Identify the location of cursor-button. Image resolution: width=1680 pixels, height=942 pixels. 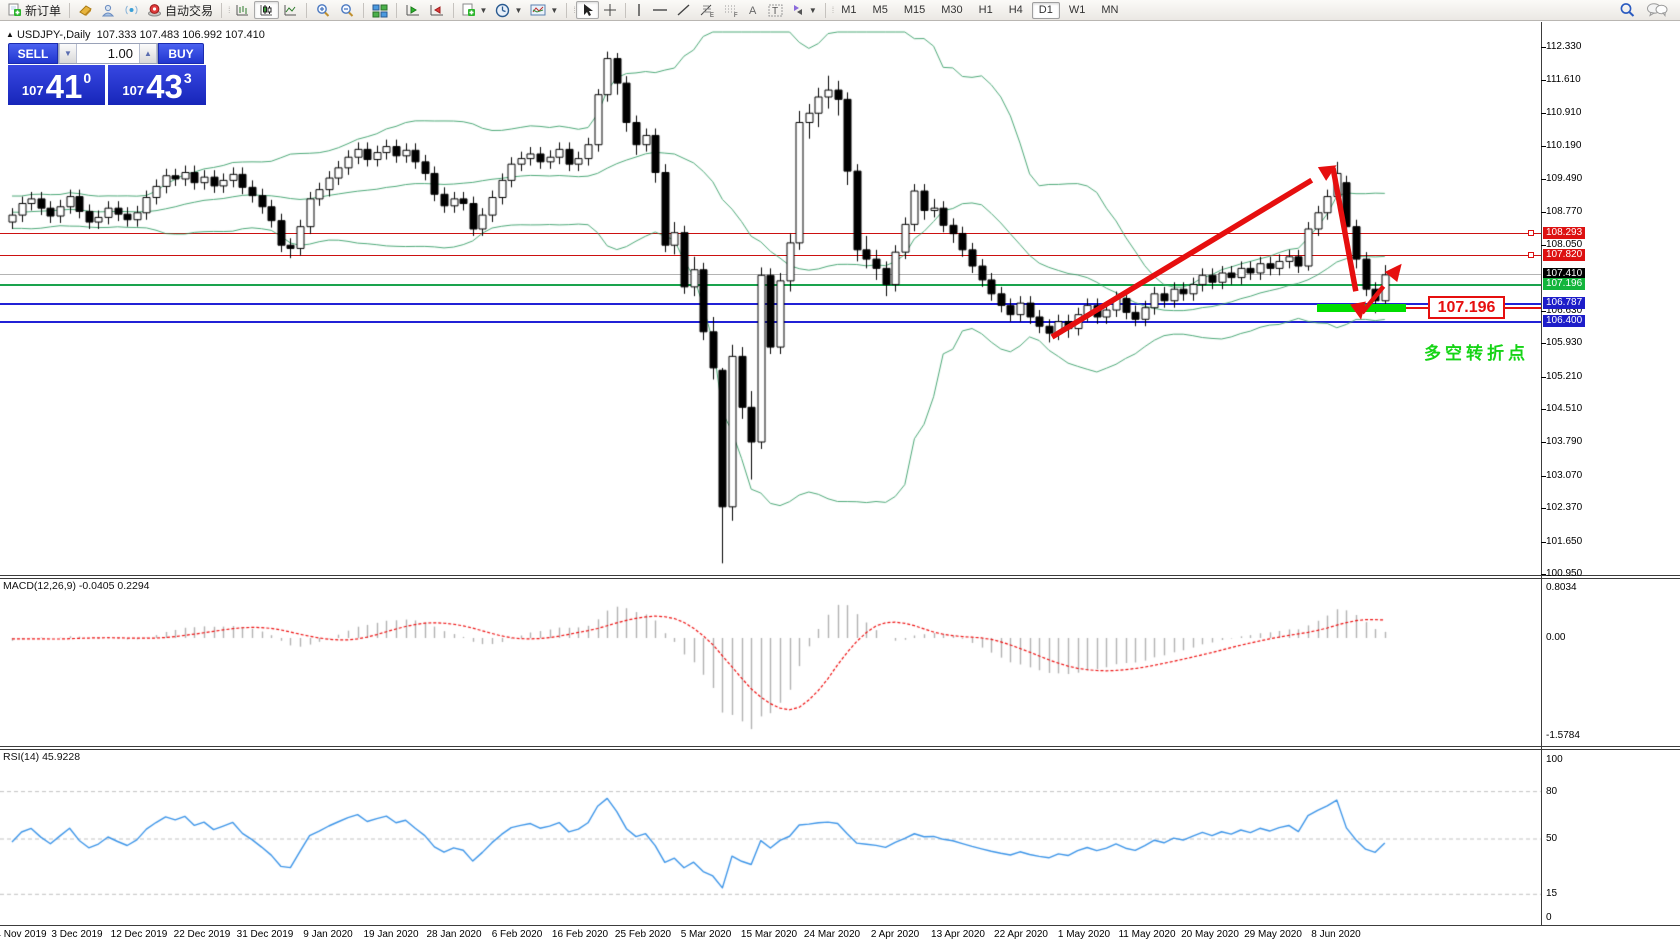
(587, 10).